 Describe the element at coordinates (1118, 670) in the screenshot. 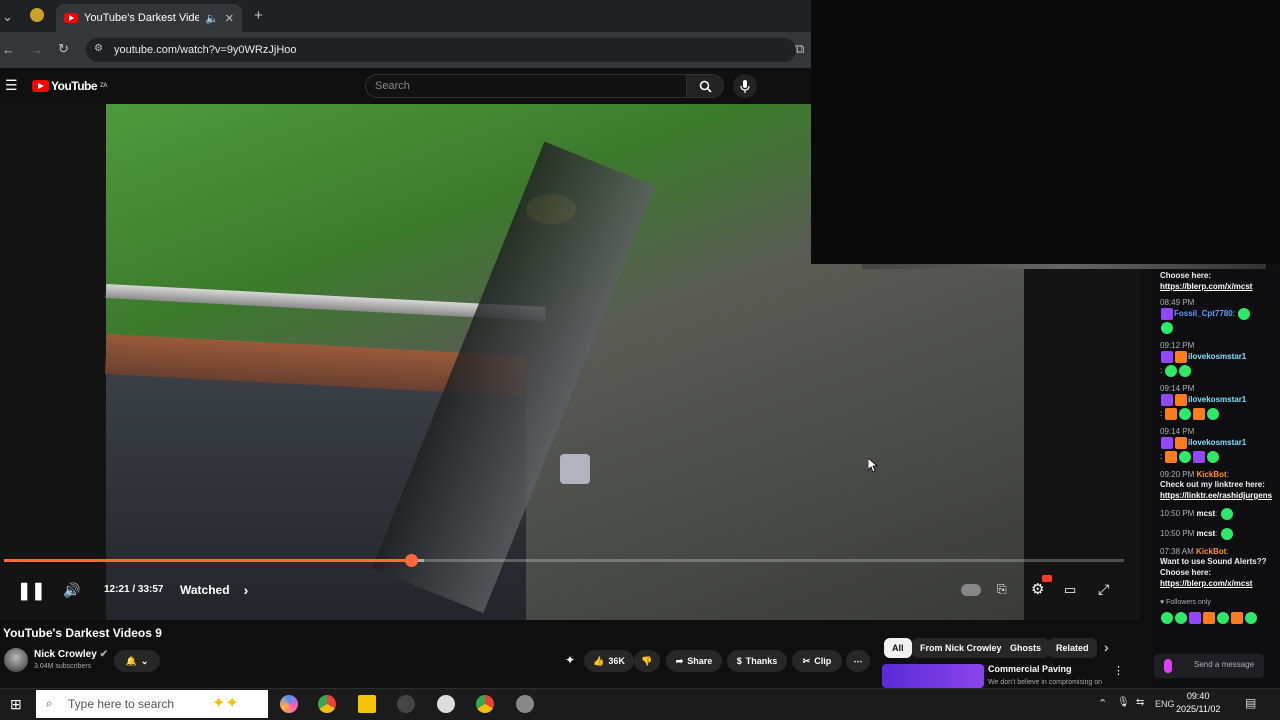

I see `more-vert-icon: ⋮` at that location.